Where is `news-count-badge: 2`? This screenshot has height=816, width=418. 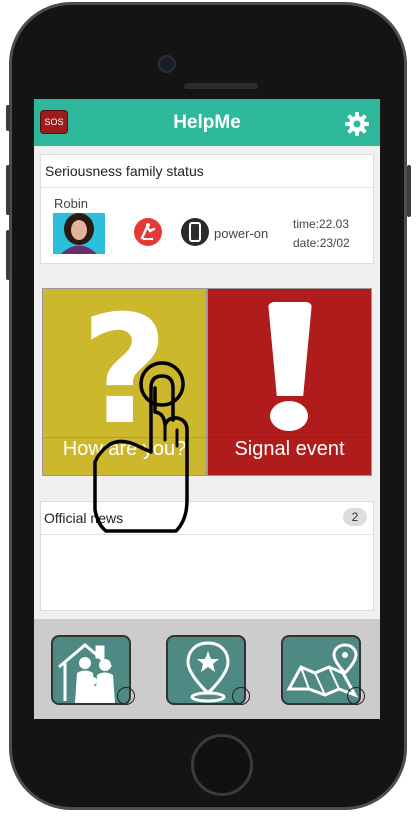
news-count-badge: 2 is located at coordinates (355, 517).